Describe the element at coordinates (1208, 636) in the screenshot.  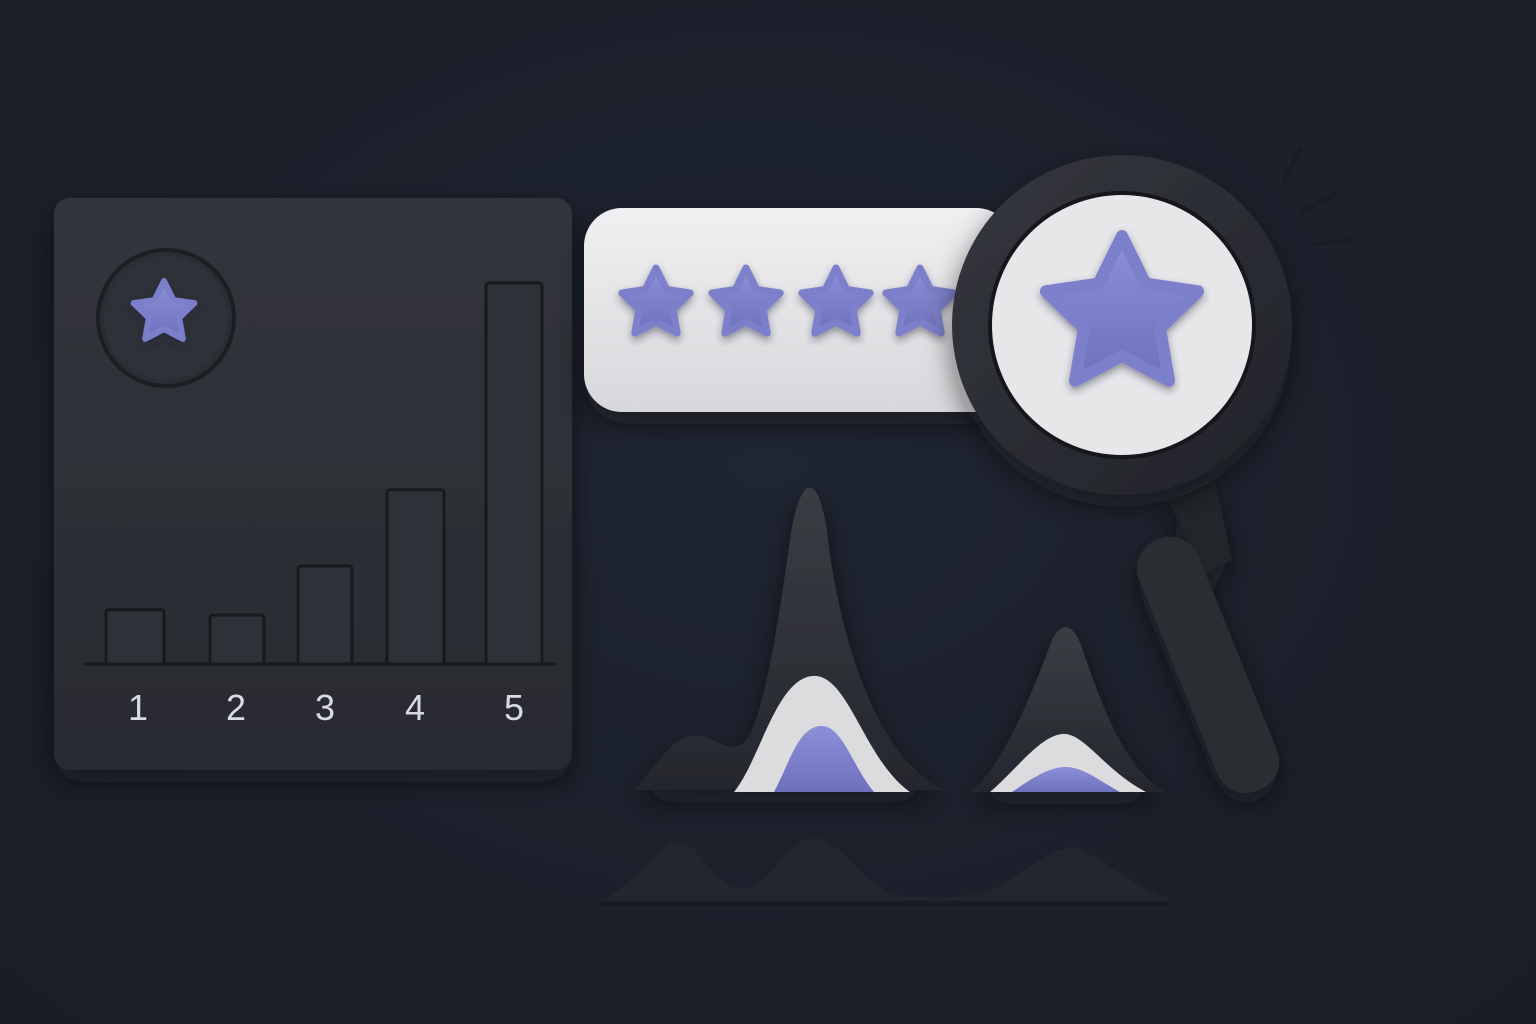
I see `magnifier-handle` at that location.